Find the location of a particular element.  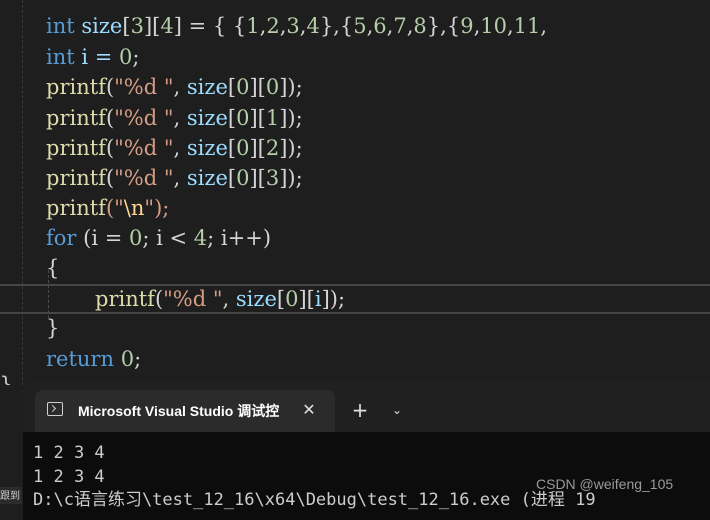

terminal-tab: Microsoft Visual Studio 调试控 ✕ is located at coordinates (185, 411).